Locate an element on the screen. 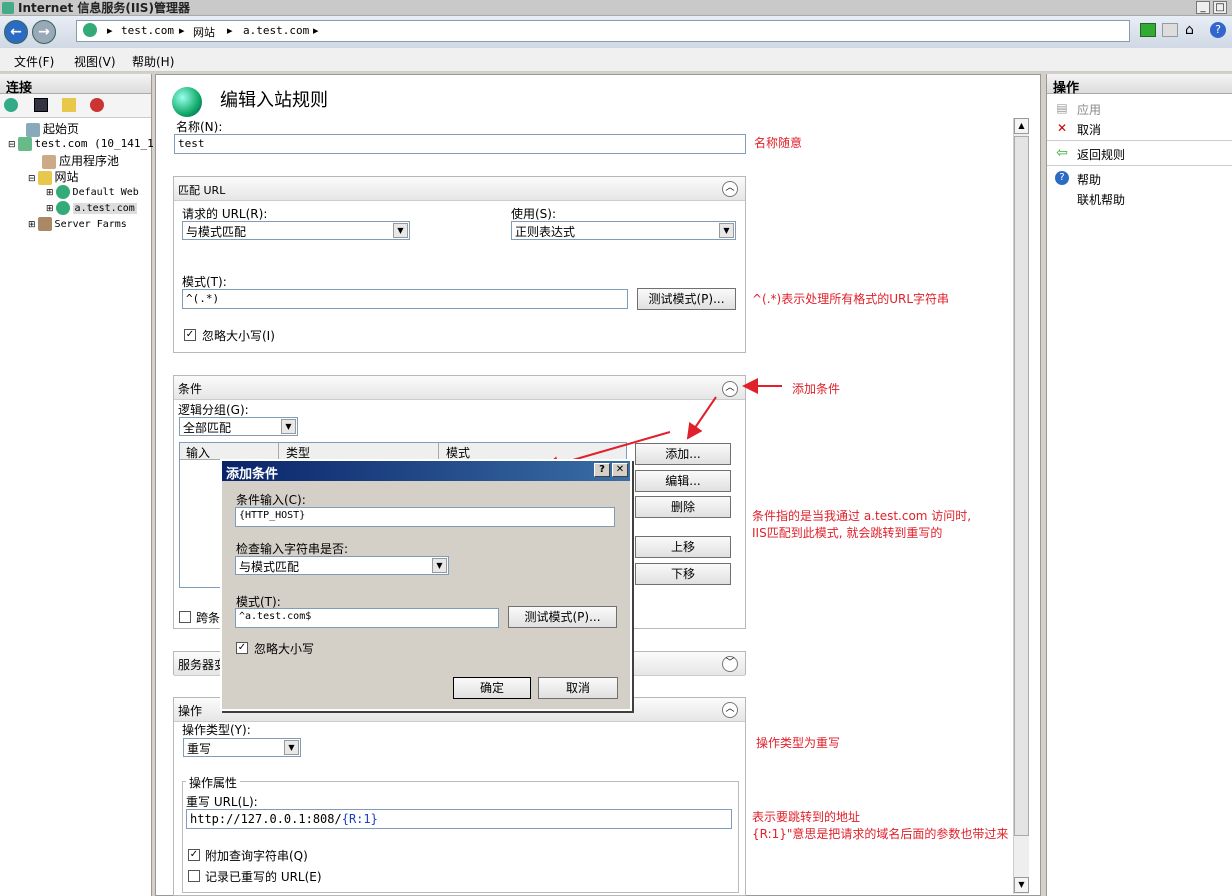  help-icon: ? is located at coordinates (1218, 30).